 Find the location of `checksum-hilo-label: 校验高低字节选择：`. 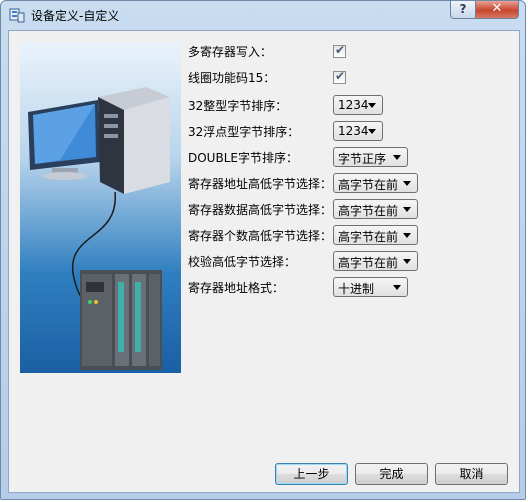

checksum-hilo-label: 校验高低字节选择： is located at coordinates (242, 262).